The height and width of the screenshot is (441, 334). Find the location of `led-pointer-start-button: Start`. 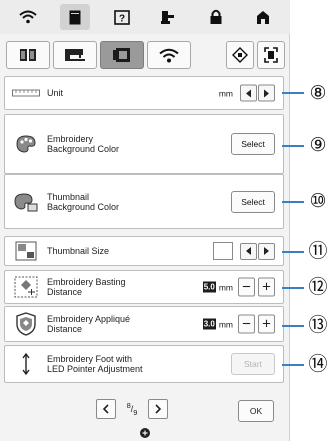

led-pointer-start-button: Start is located at coordinates (253, 364).